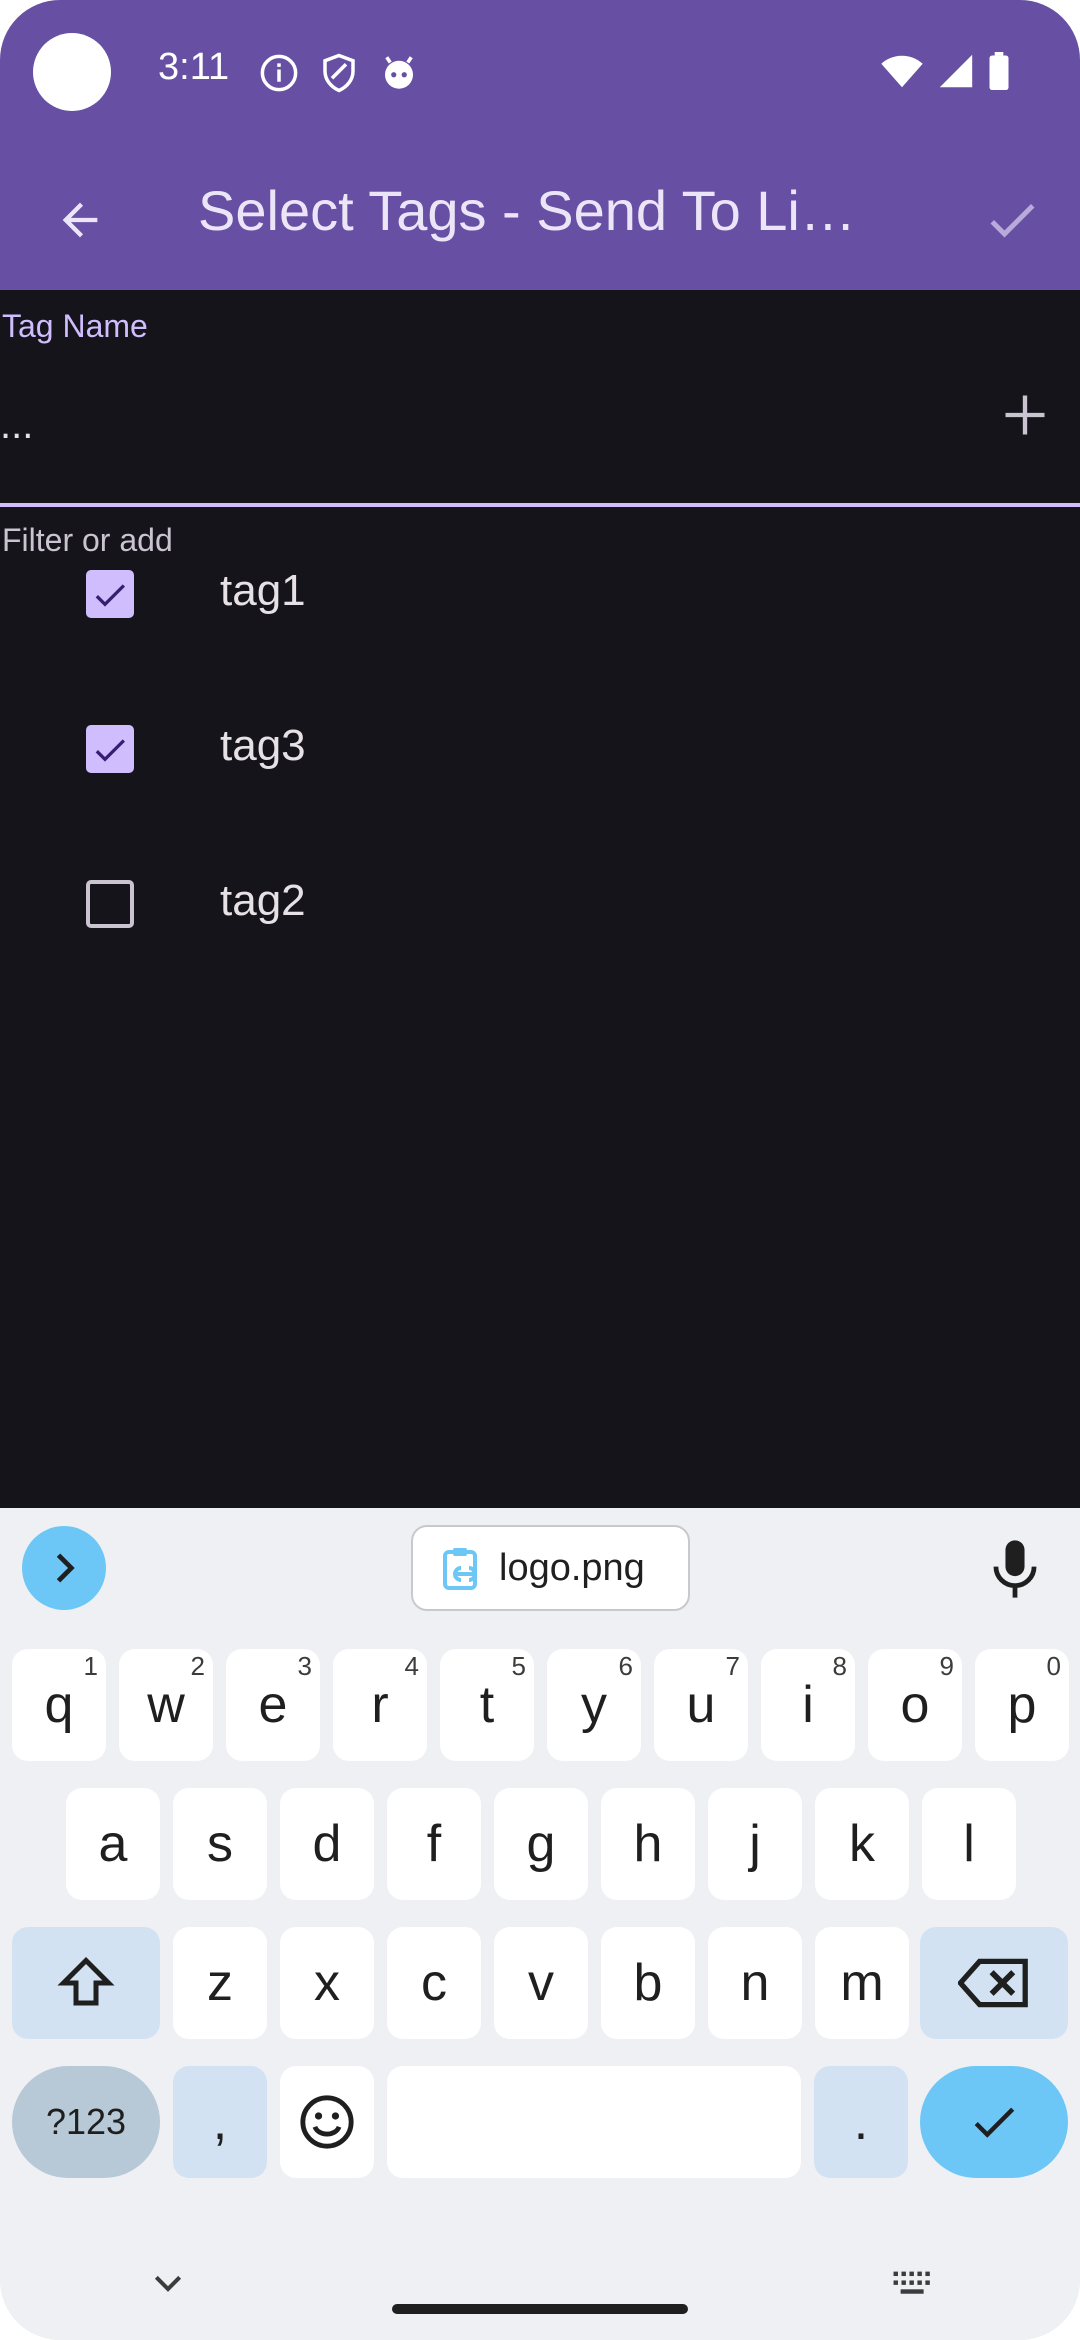 The image size is (1080, 2340). I want to click on key-c: c, so click(434, 1983).